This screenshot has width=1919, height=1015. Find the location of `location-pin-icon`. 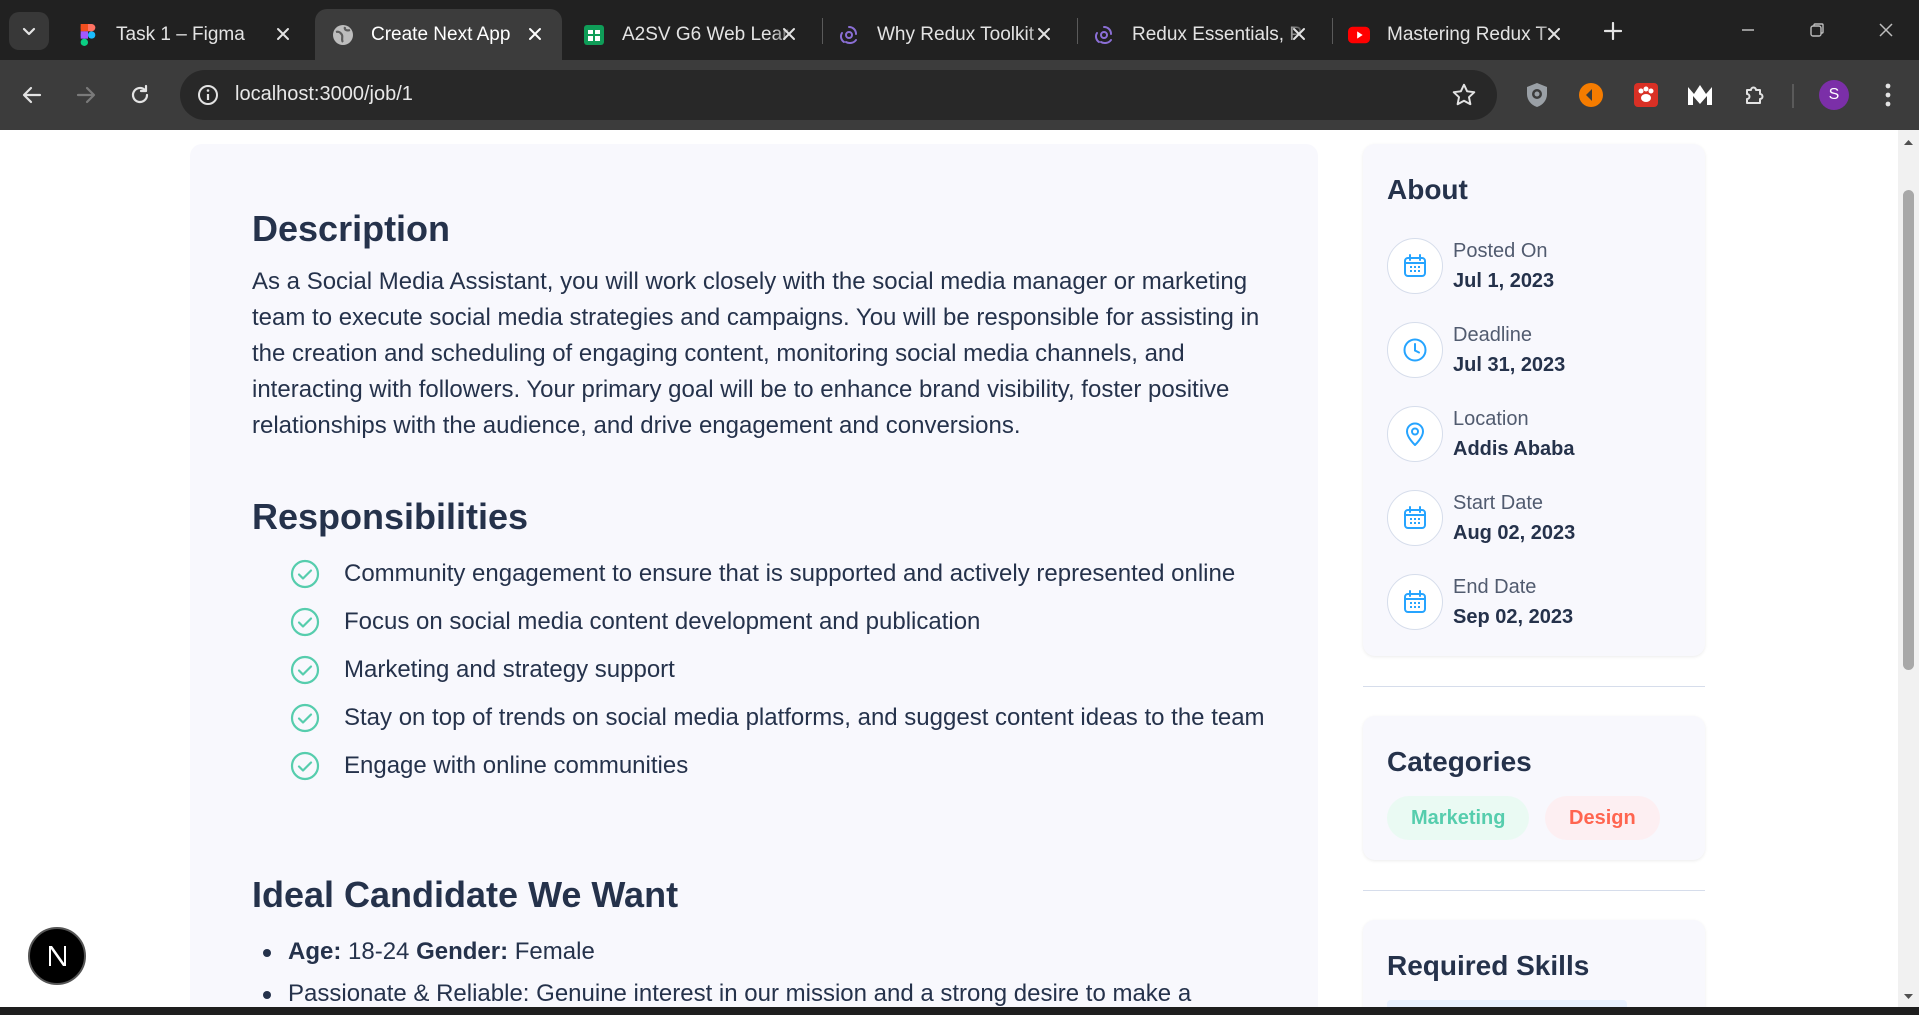

location-pin-icon is located at coordinates (1415, 434).